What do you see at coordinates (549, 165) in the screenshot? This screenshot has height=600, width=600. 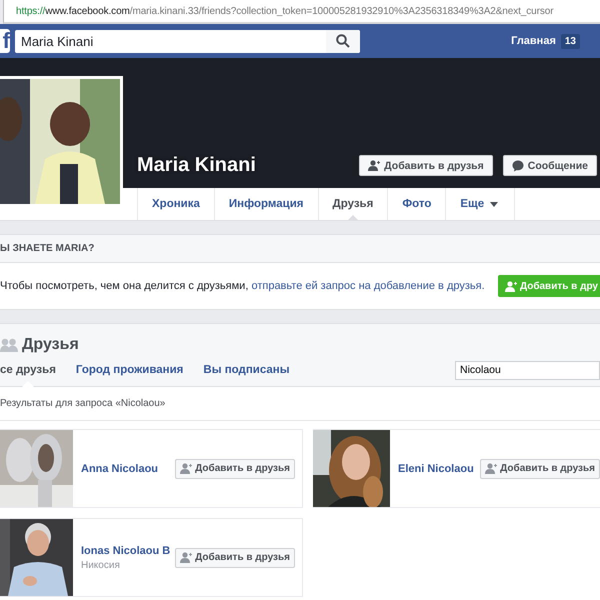 I see `message-button: Сообщение` at bounding box center [549, 165].